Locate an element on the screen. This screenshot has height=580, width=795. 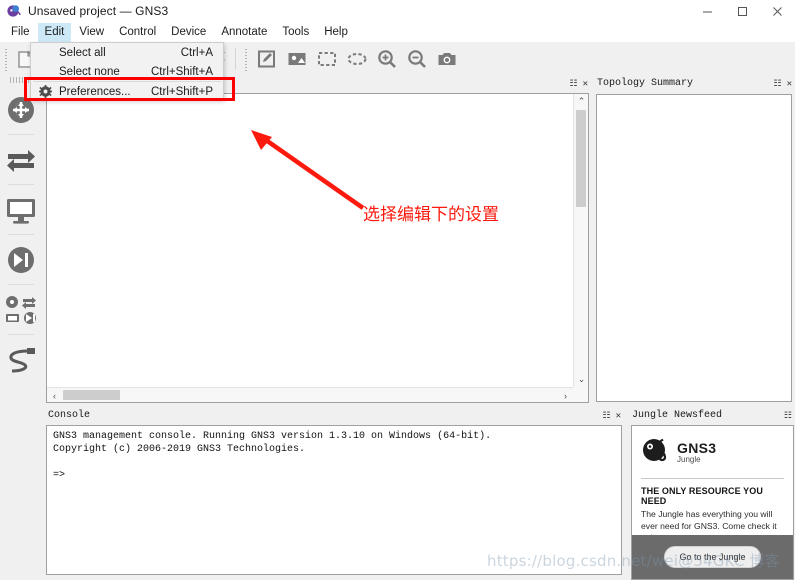
scroll-right-arrow: › is located at coordinates (565, 395).